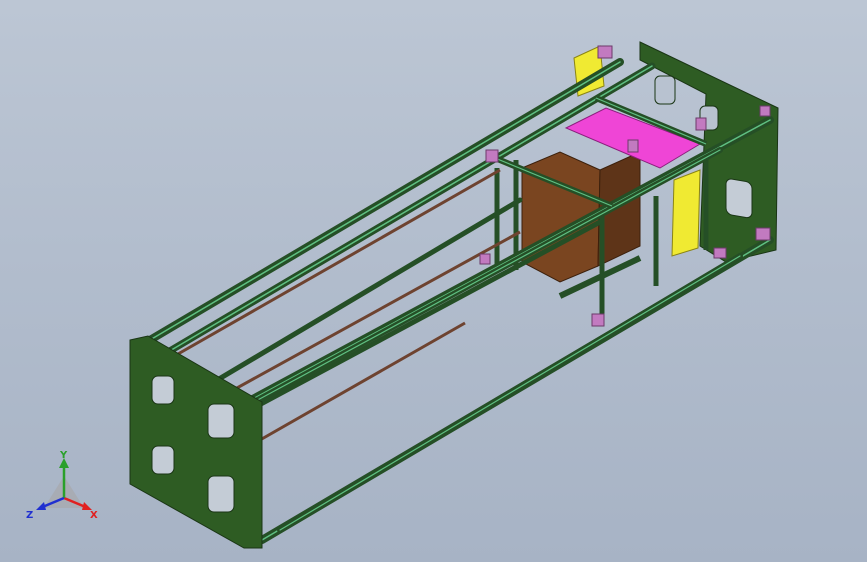  Describe the element at coordinates (87, 506) in the screenshot. I see `x-arrow-head` at that location.